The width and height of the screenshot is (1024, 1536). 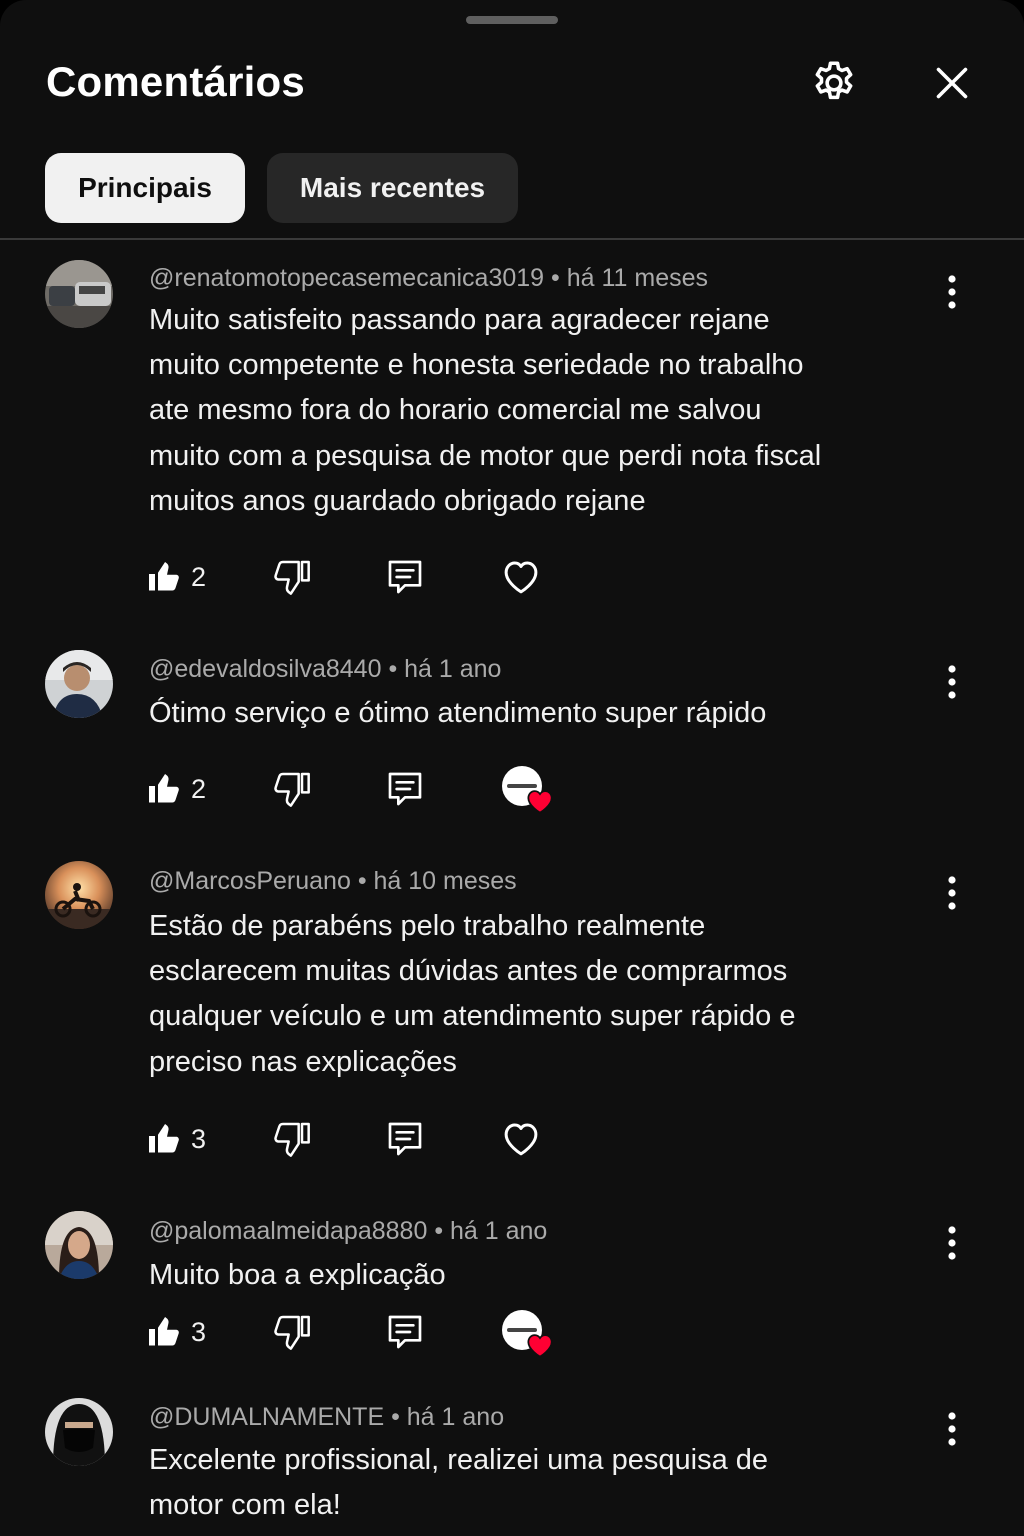 What do you see at coordinates (288, 1231) in the screenshot?
I see `comment-author: @palomaalmeidapa8880` at bounding box center [288, 1231].